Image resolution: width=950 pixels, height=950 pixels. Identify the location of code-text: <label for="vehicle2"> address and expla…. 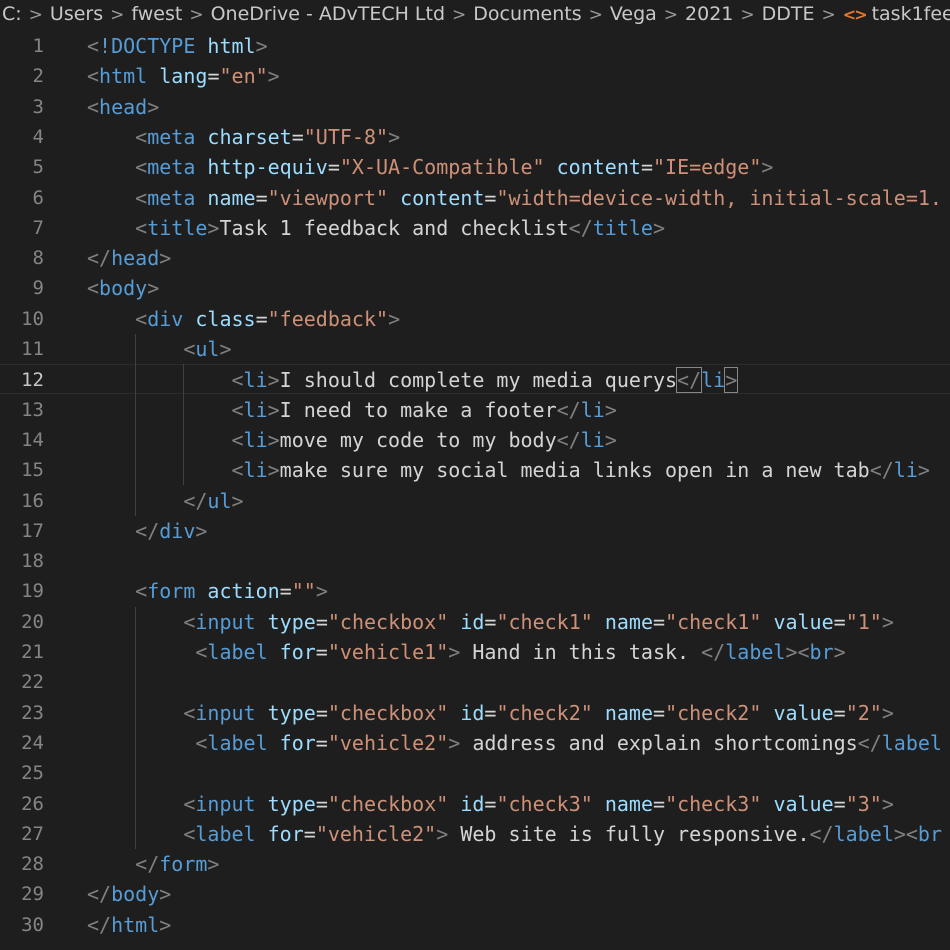
(568, 743).